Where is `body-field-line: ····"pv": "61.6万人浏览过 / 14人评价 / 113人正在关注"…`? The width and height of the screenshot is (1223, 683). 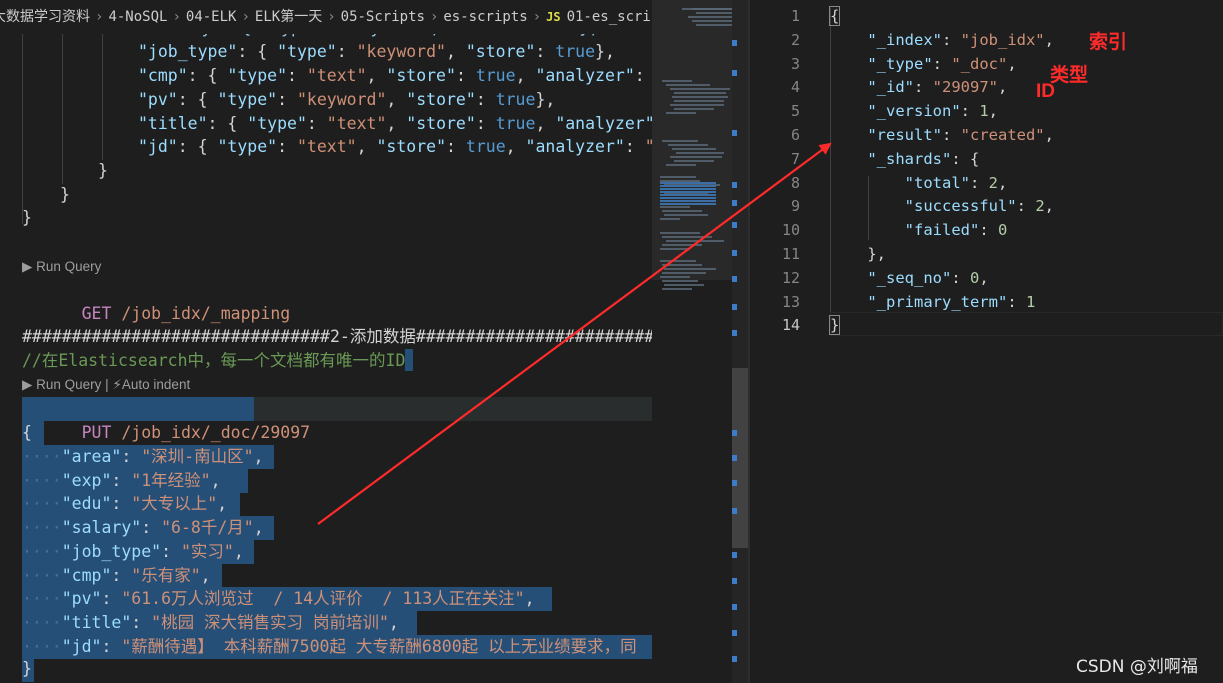
body-field-line: ····"pv": "61.6万人浏览过 / 14人评价 / 113人正在关注"… is located at coordinates (278, 599).